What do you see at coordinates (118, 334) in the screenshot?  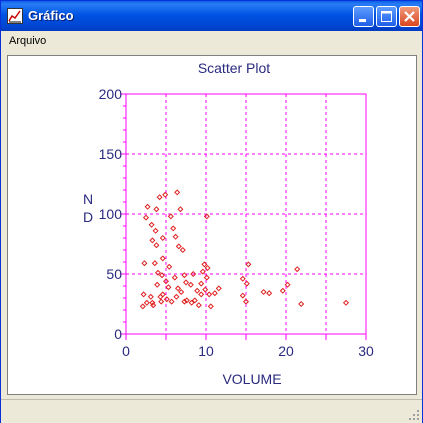 I see `y-tick-label: 0` at bounding box center [118, 334].